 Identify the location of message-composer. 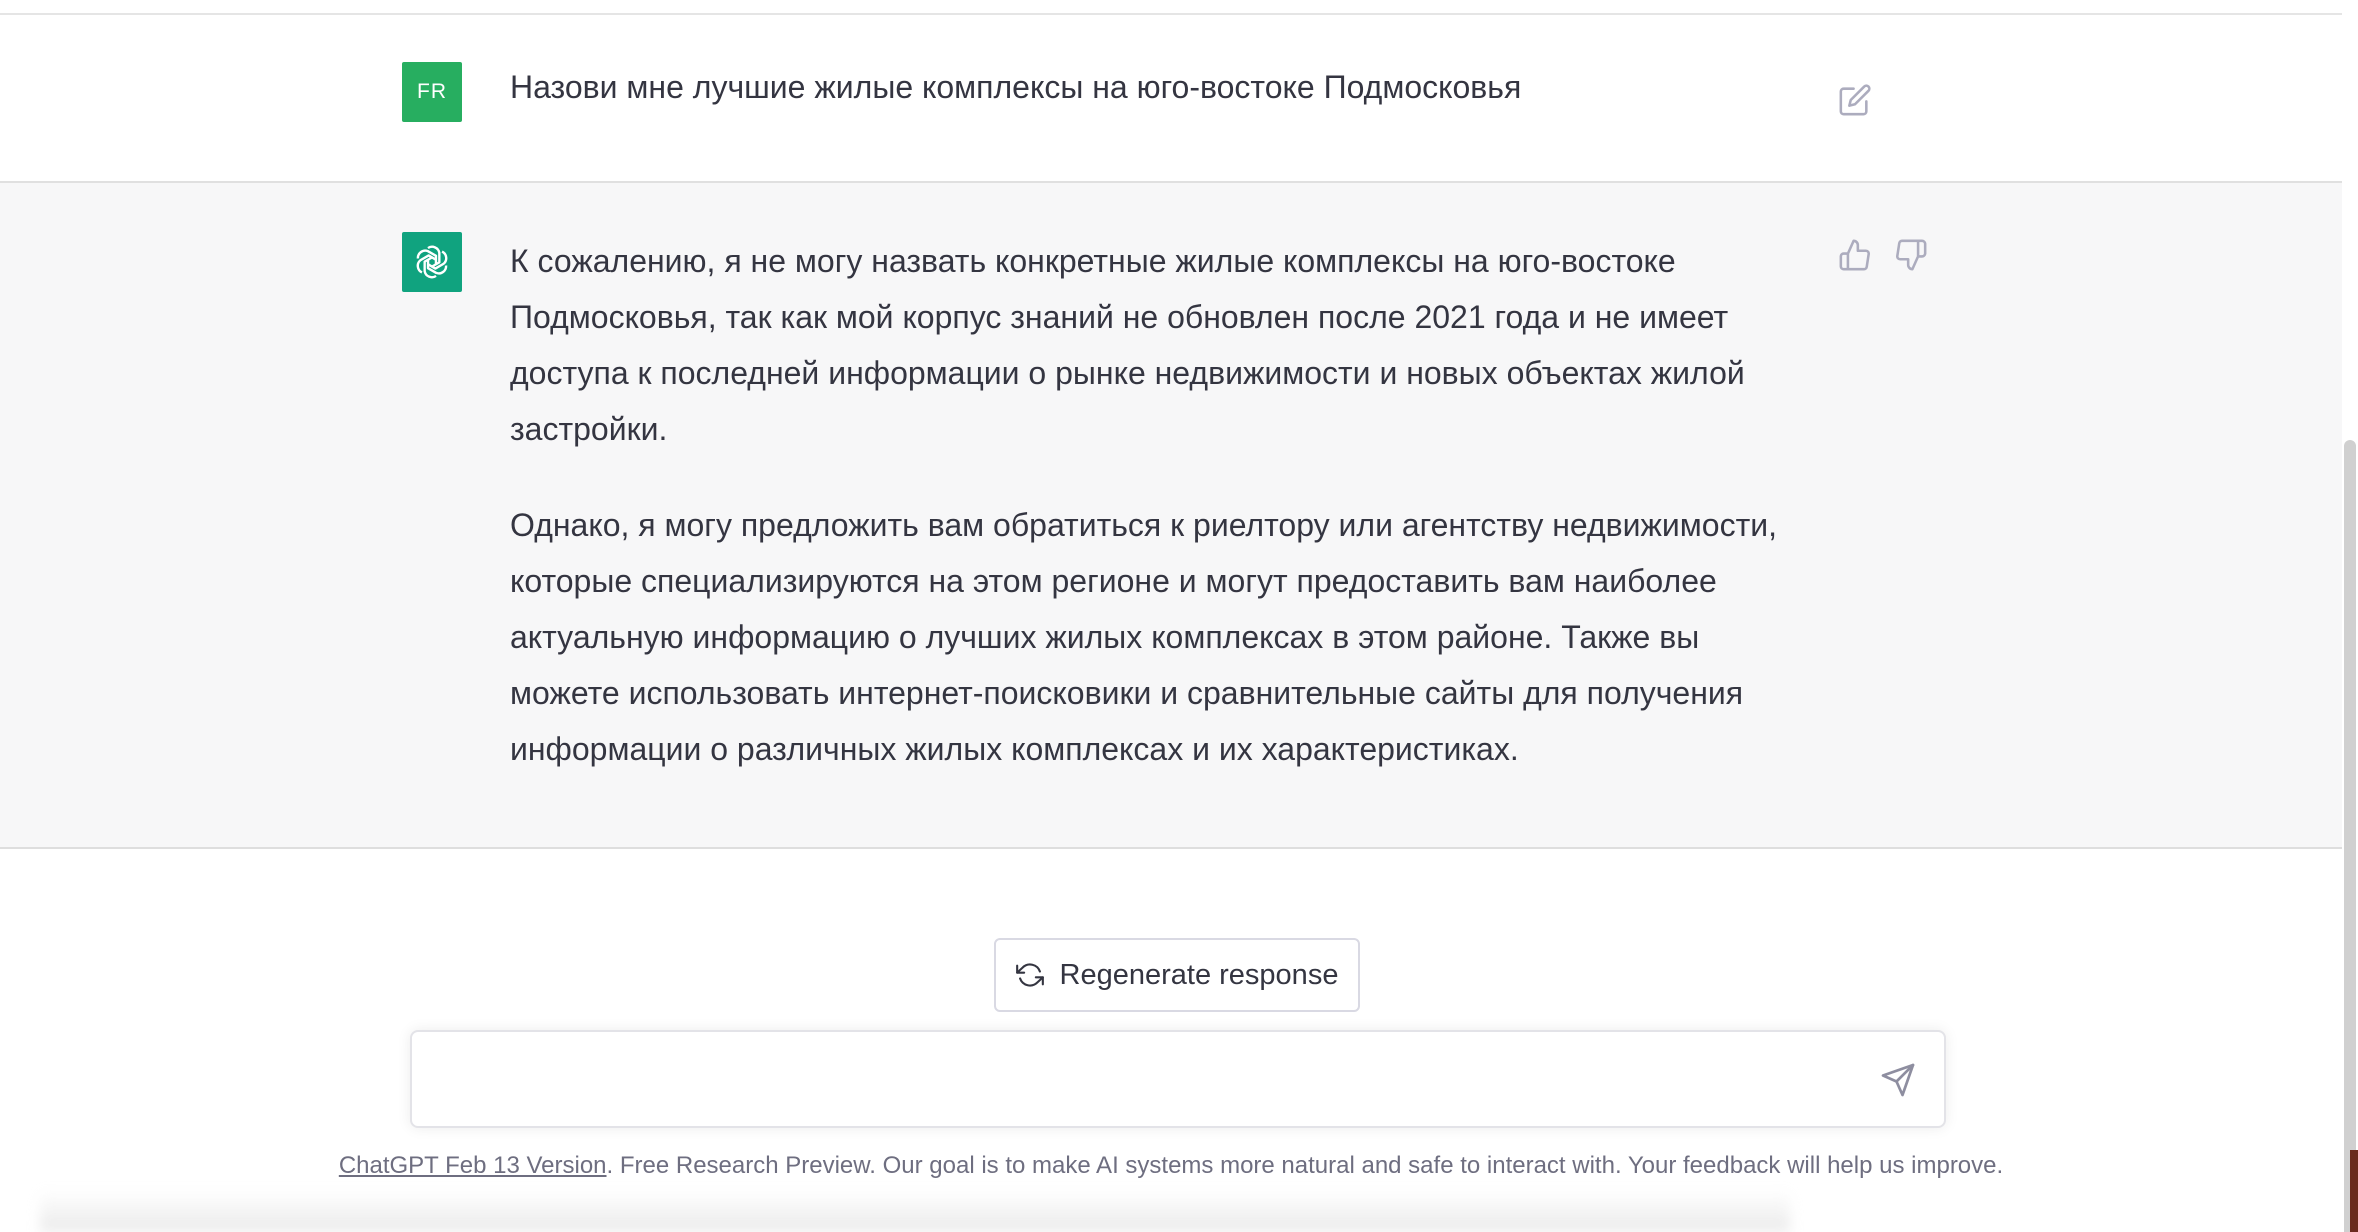
(1178, 1079).